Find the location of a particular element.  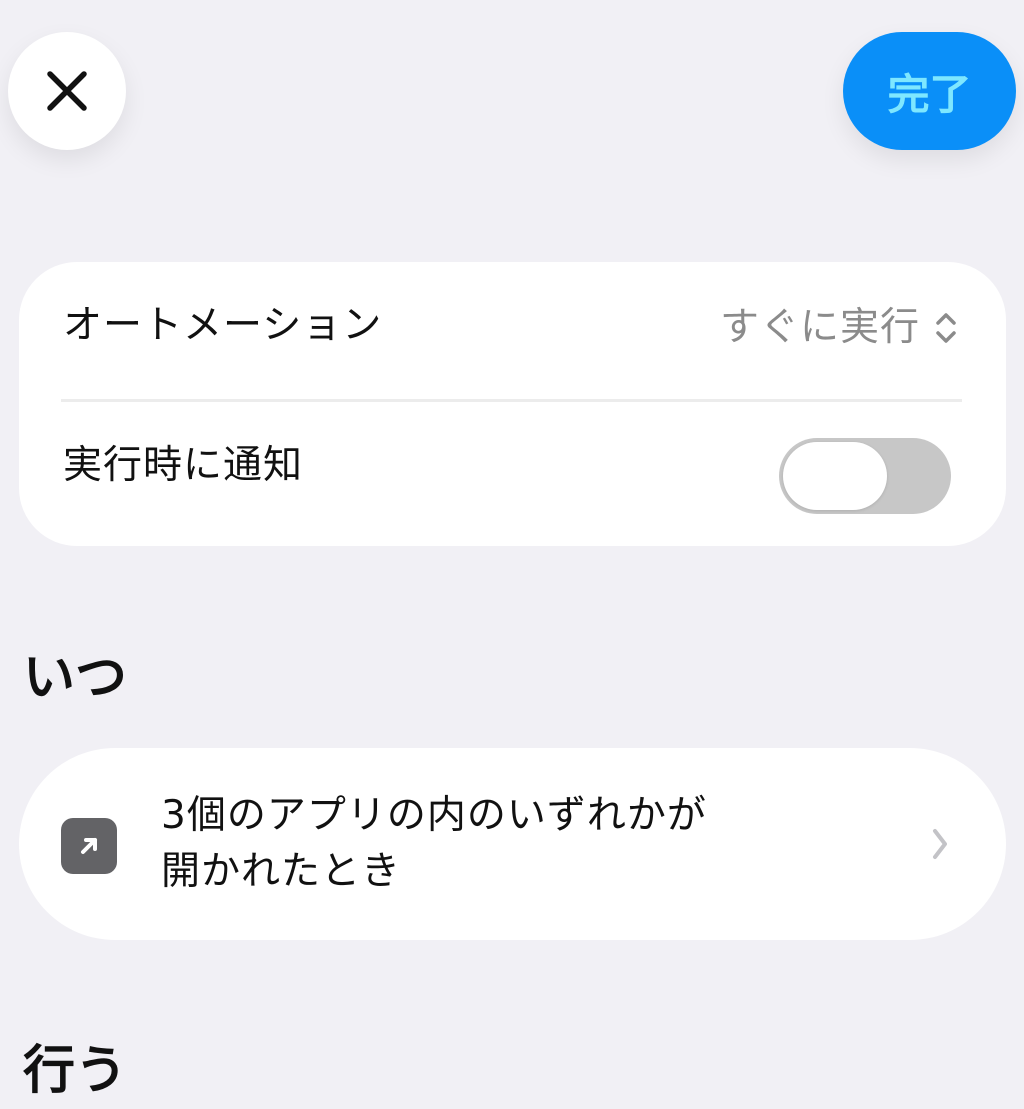

notify-label: 実行時に通知 is located at coordinates (183, 465).